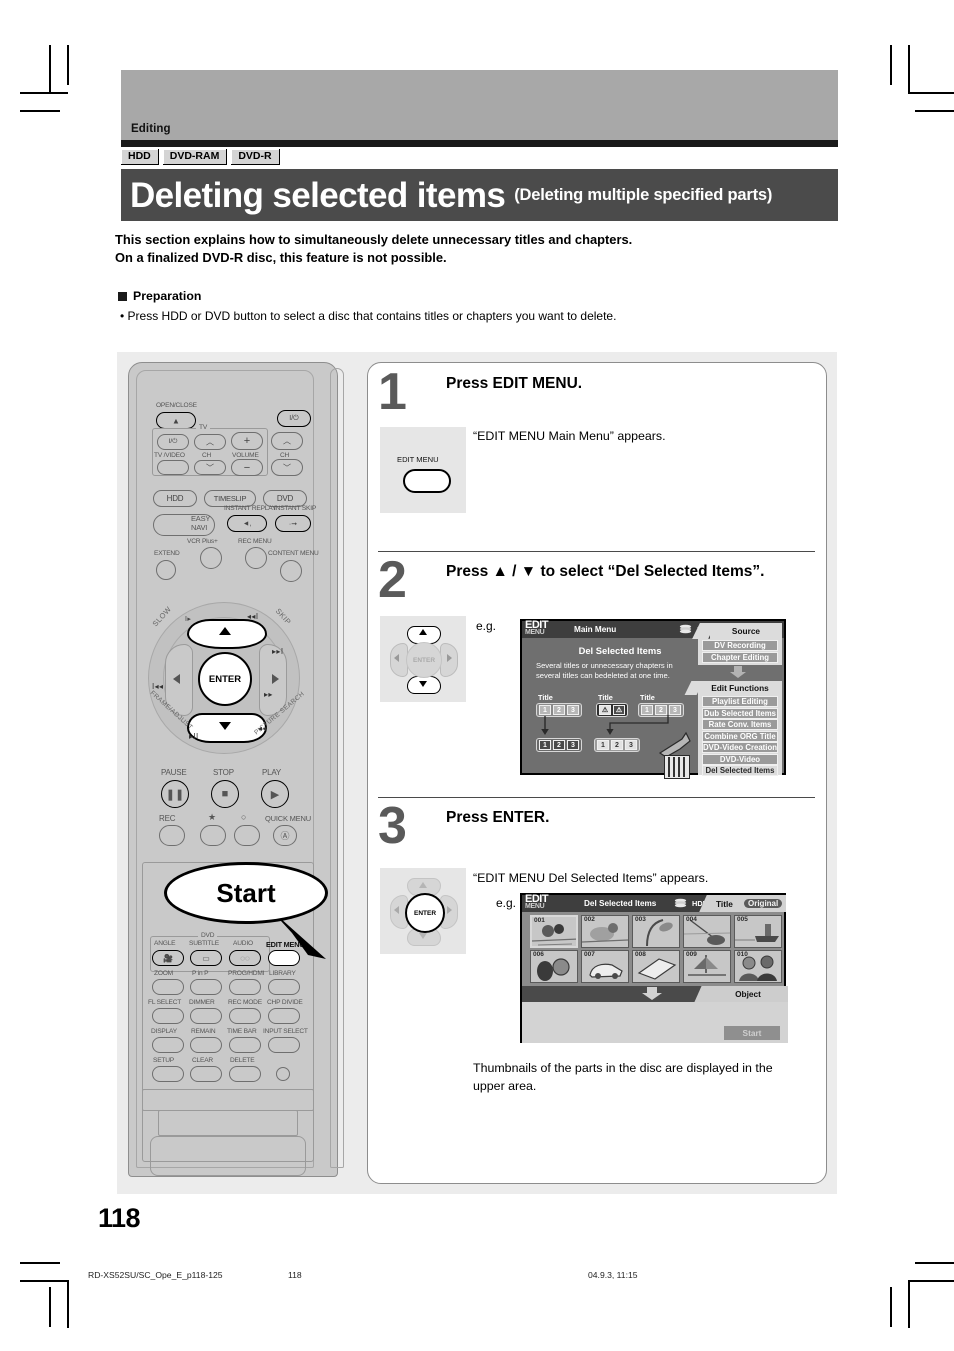  I want to click on label-rec-menu: REC MENU, so click(255, 541).